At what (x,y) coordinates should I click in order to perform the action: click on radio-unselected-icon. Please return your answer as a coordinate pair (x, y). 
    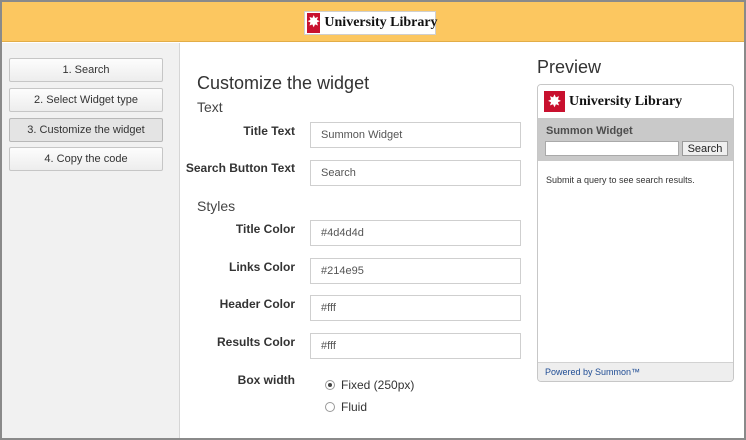
    Looking at the image, I should click on (330, 407).